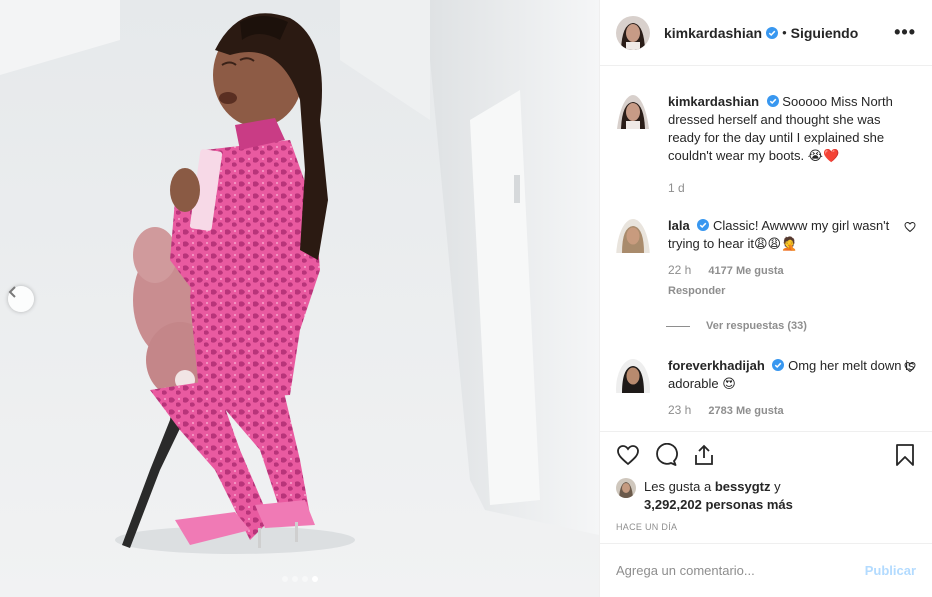 This screenshot has width=932, height=597. Describe the element at coordinates (633, 146) in the screenshot. I see `author-avatar-small` at that location.